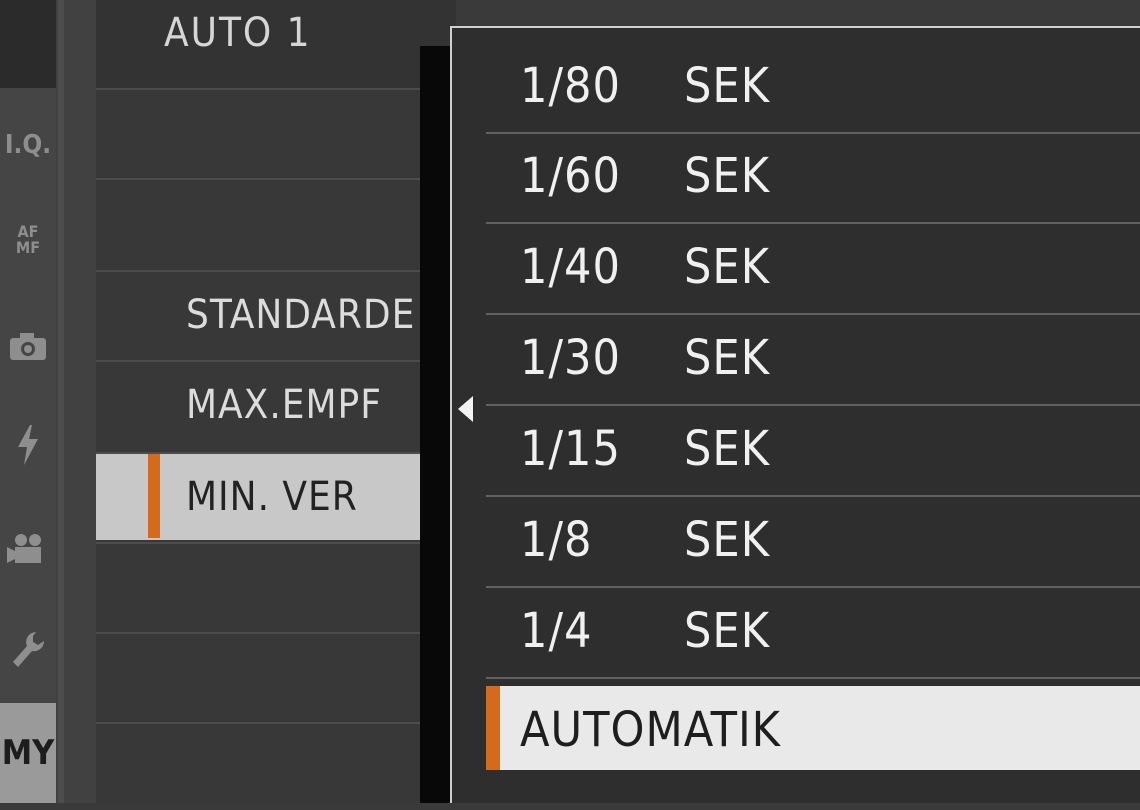 The width and height of the screenshot is (1140, 810). What do you see at coordinates (301, 315) in the screenshot?
I see `menu-row-label: STANDARDE` at bounding box center [301, 315].